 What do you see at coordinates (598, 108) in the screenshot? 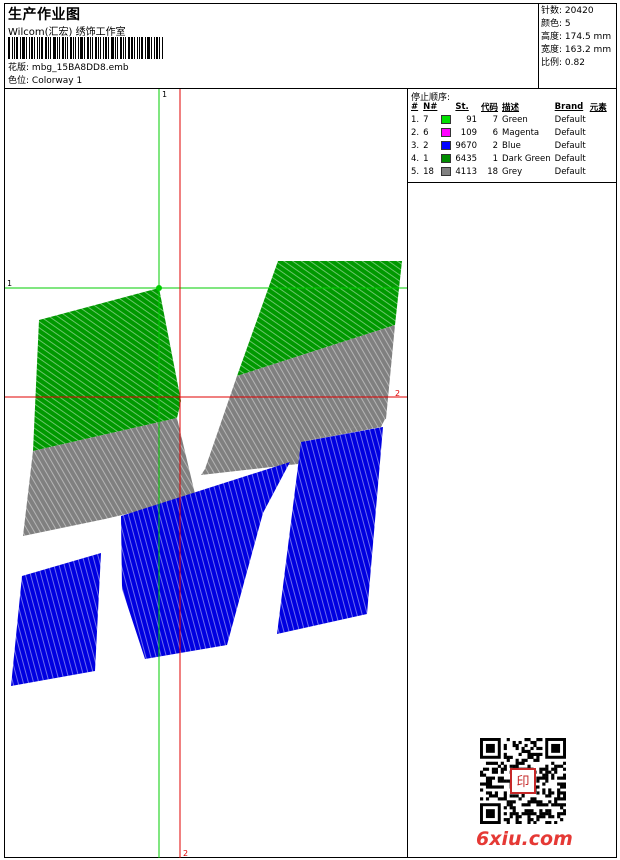
I see `col-element: 元素` at bounding box center [598, 108].